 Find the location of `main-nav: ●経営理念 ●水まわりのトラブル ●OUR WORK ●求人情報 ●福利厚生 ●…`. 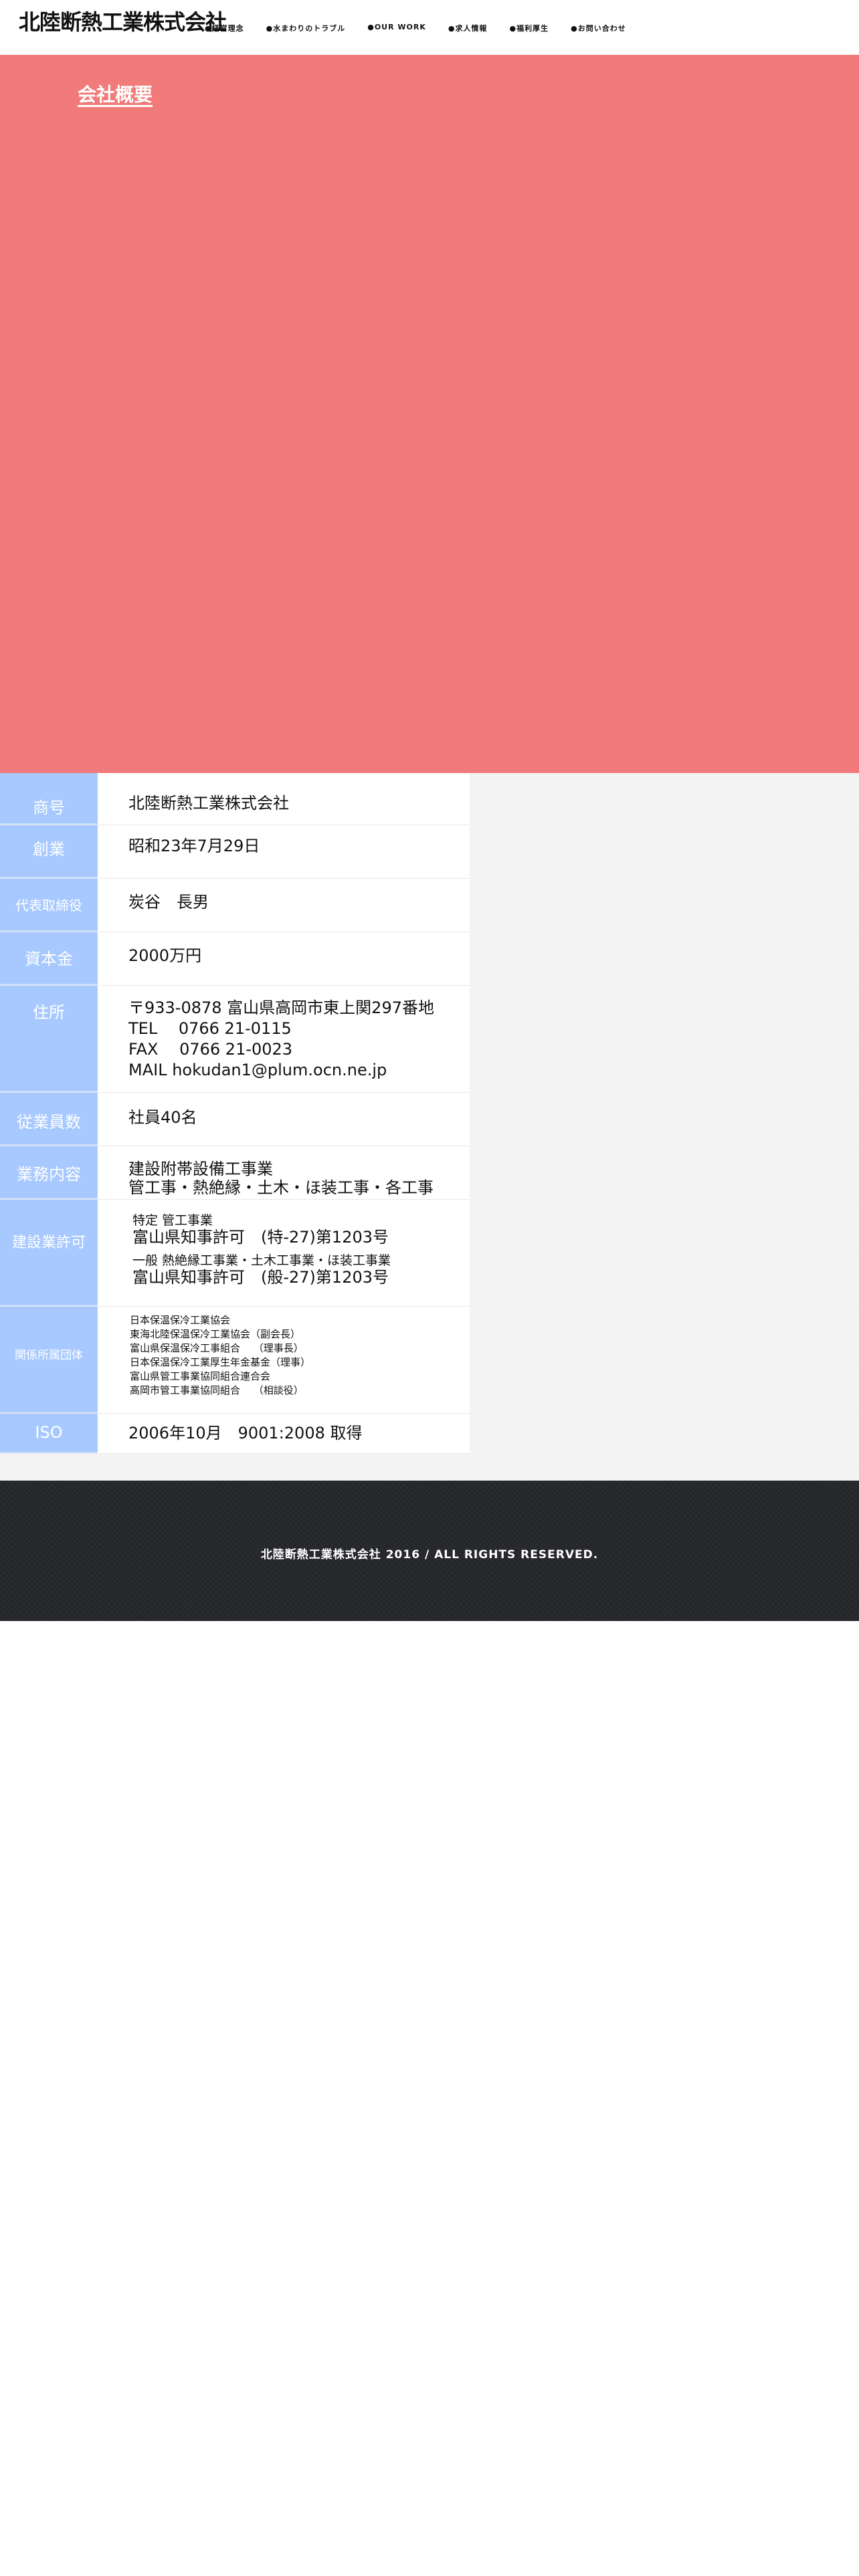

main-nav: ●経営理念 ●水まわりのトラブル ●OUR WORK ●求人情報 ●福利厚生 ●… is located at coordinates (416, 28).